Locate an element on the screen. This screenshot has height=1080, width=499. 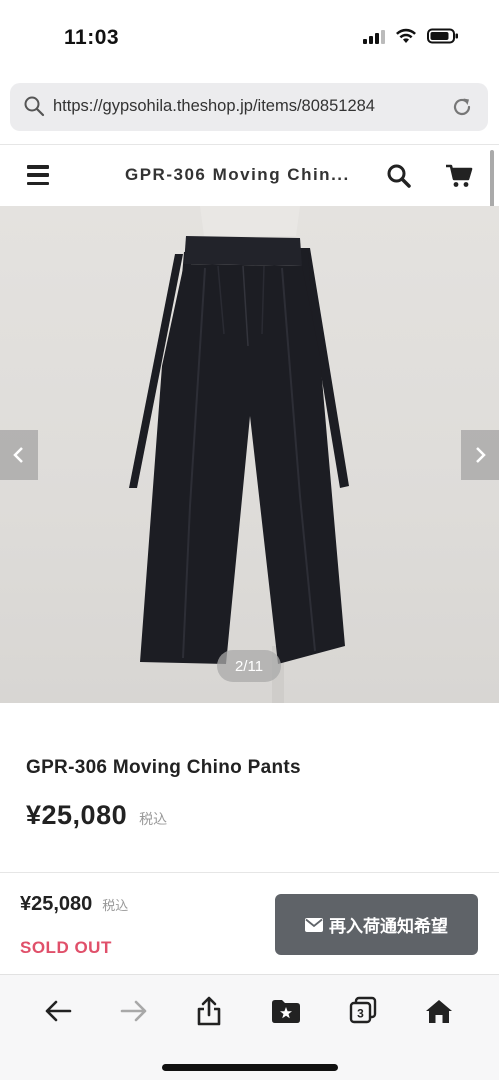
hamburger-menu-icon is located at coordinates (38, 175).